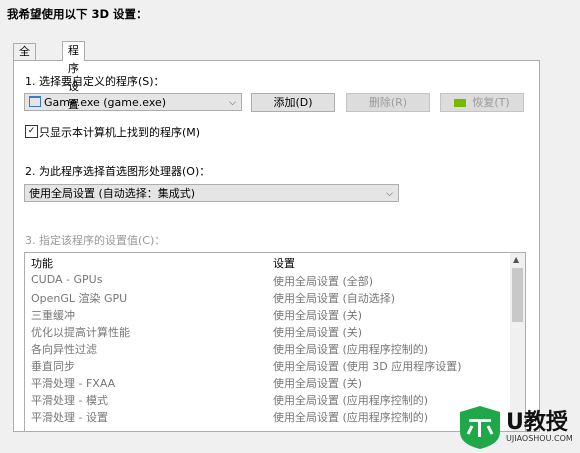 The height and width of the screenshot is (453, 580). What do you see at coordinates (293, 102) in the screenshot?
I see `add-button: 添加(D)` at bounding box center [293, 102].